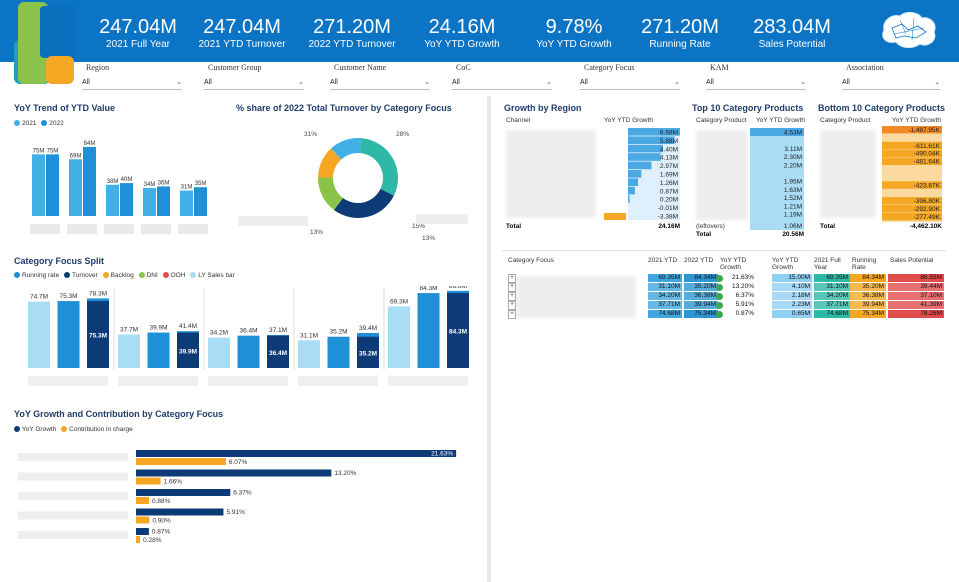 This screenshot has width=959, height=582. I want to click on region-value: -0.01M, so click(668, 208).